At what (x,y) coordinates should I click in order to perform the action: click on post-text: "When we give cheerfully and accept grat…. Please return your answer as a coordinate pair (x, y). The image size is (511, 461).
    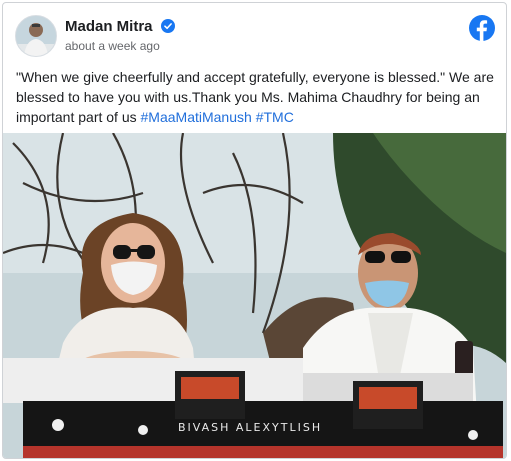
    Looking at the image, I should click on (256, 97).